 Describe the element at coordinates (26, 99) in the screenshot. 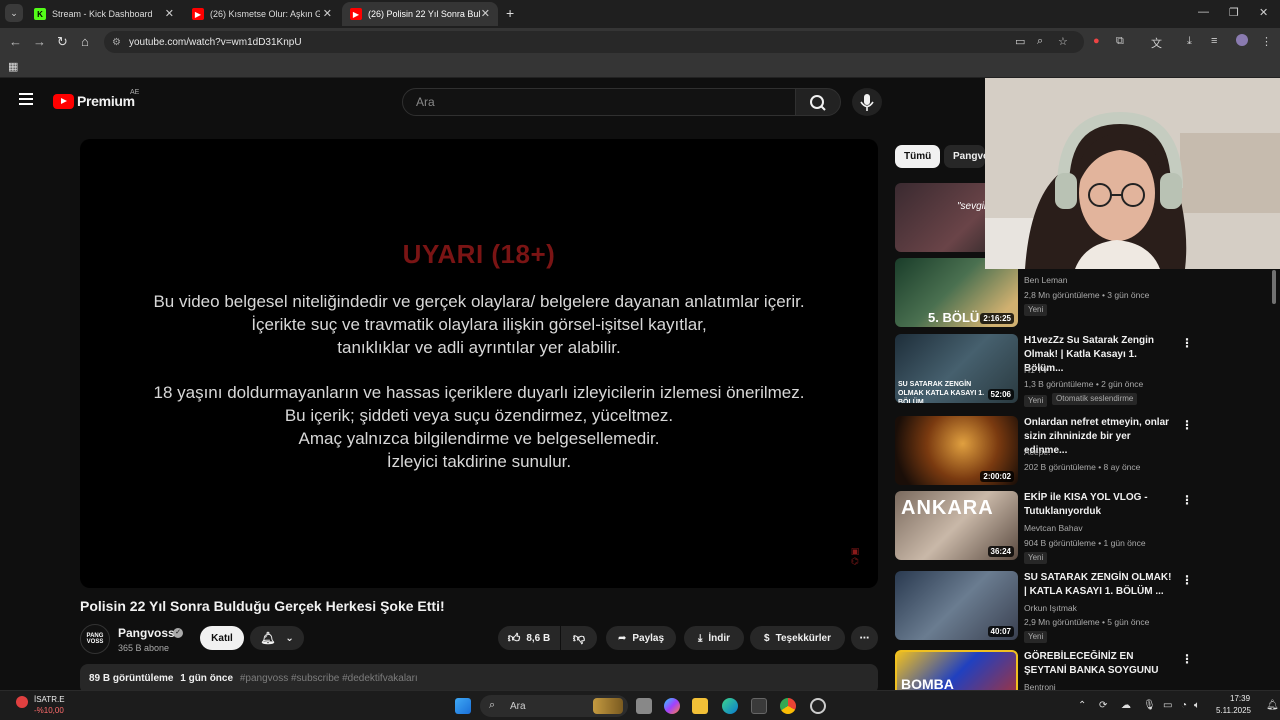

I see `menu-hamburger-icon` at that location.